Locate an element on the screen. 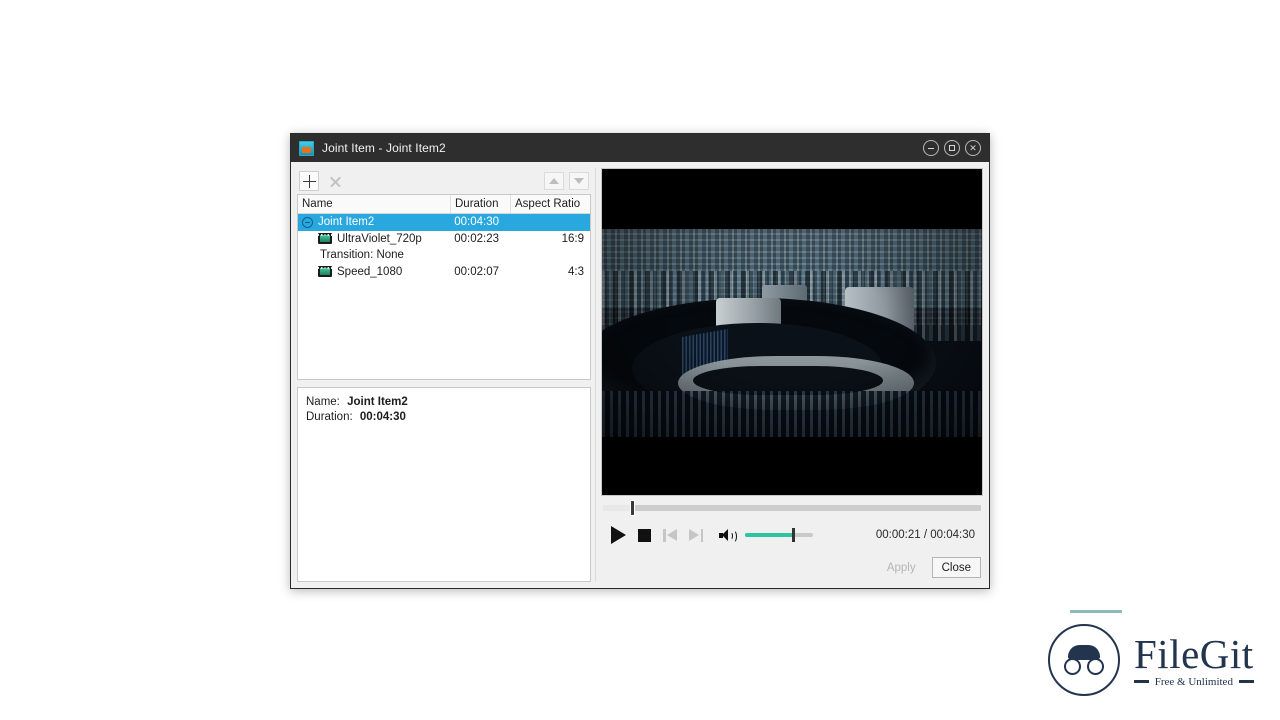 Image resolution: width=1280 pixels, height=720 pixels. info-name-value: Joint Item2 is located at coordinates (377, 402).